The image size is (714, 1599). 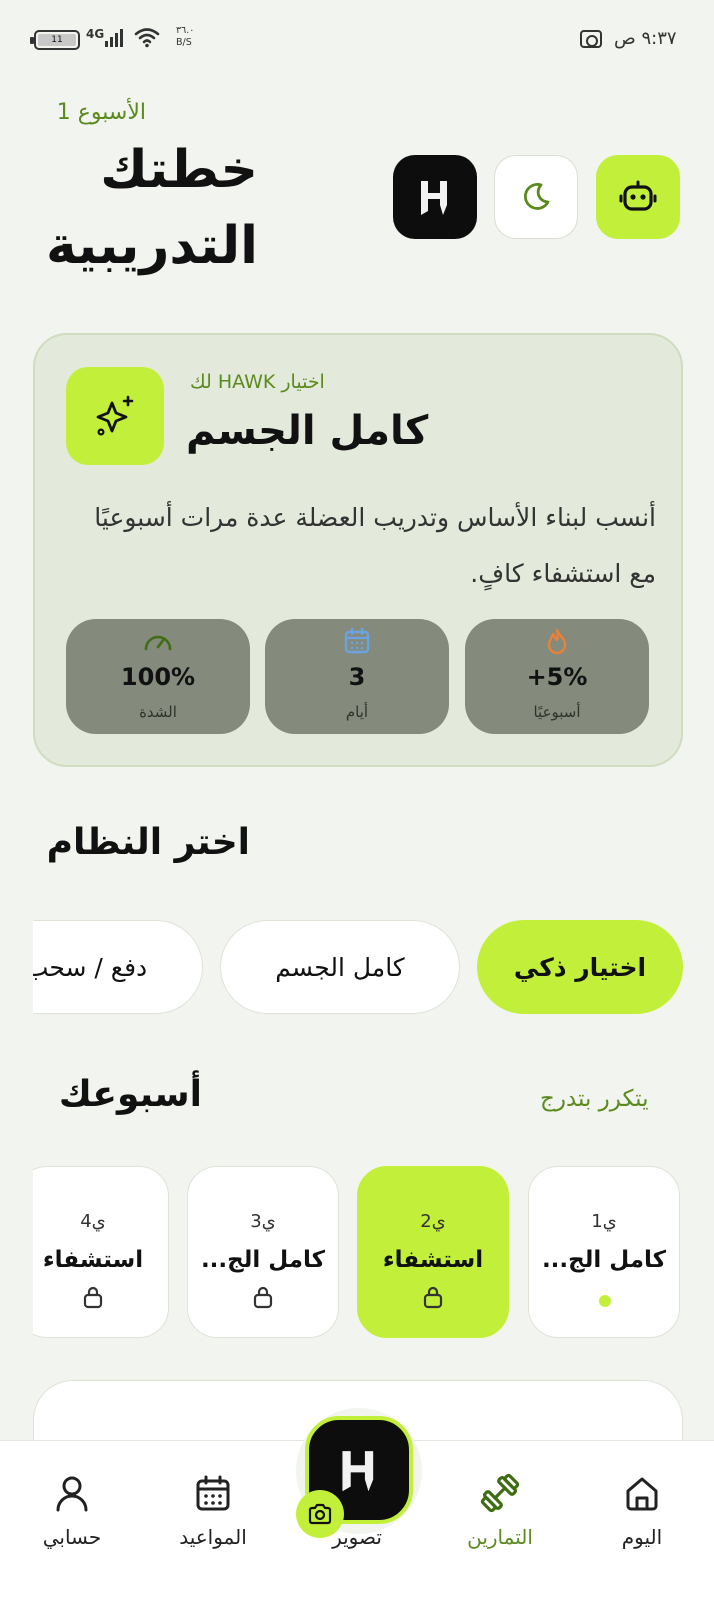 What do you see at coordinates (605, 1301) in the screenshot?
I see `today-dot` at bounding box center [605, 1301].